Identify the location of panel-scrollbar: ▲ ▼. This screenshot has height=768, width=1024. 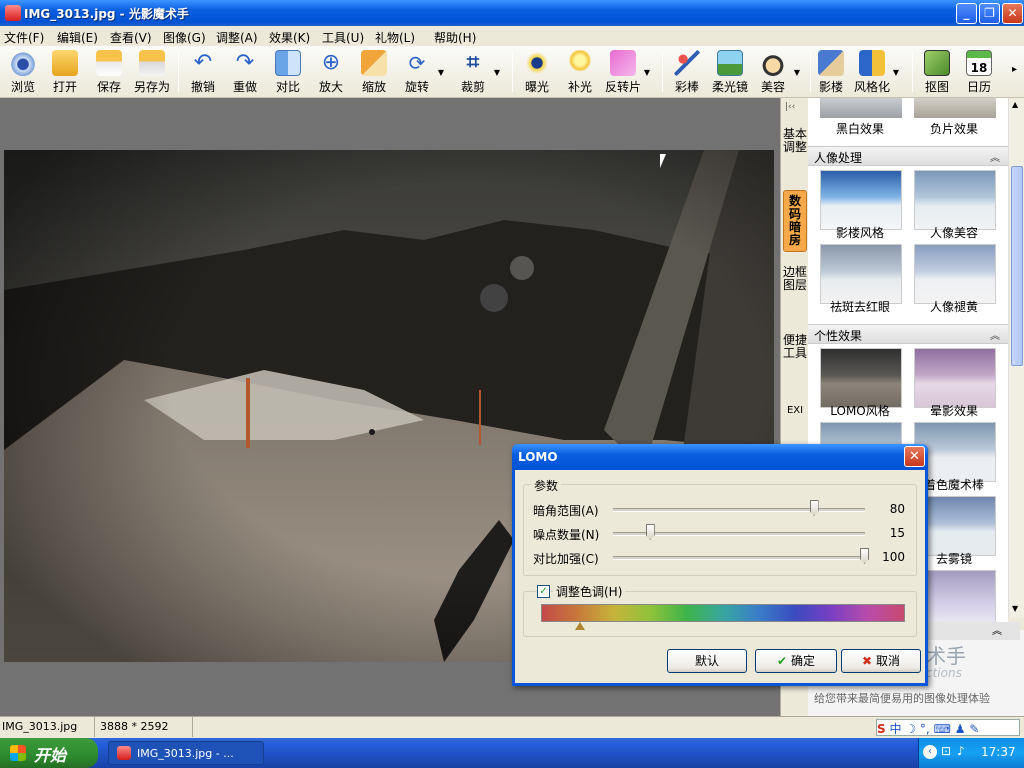
(1016, 358).